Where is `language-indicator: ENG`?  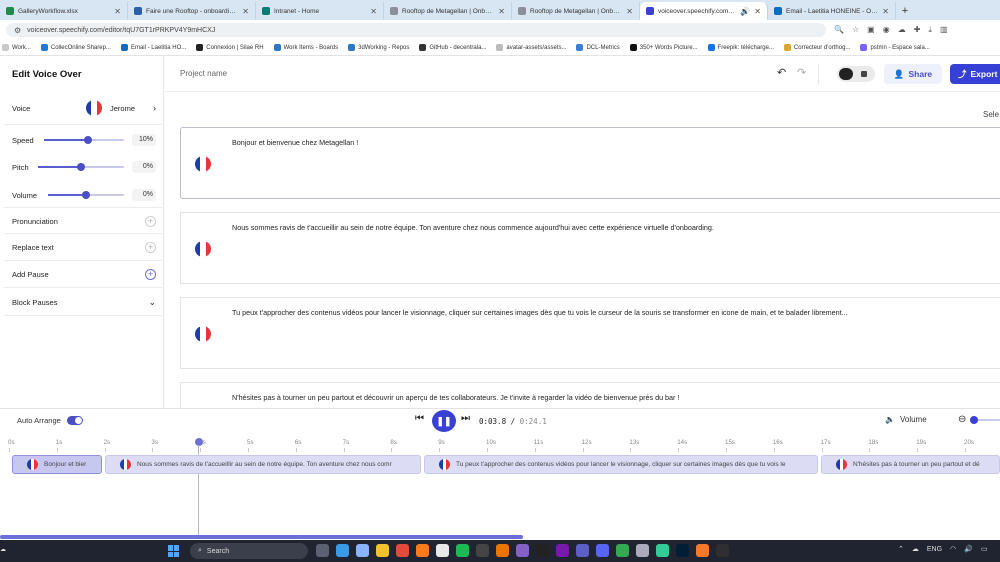 language-indicator: ENG is located at coordinates (934, 549).